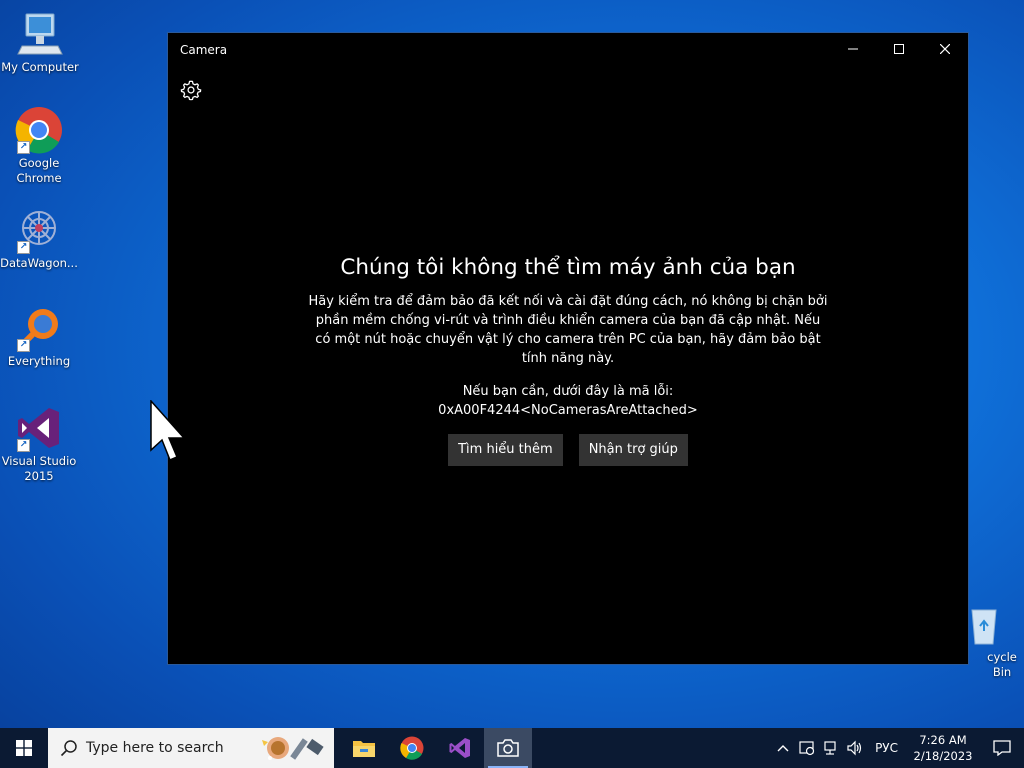 The image size is (1024, 768). I want to click on desktop-icon-label: Everything, so click(39, 361).